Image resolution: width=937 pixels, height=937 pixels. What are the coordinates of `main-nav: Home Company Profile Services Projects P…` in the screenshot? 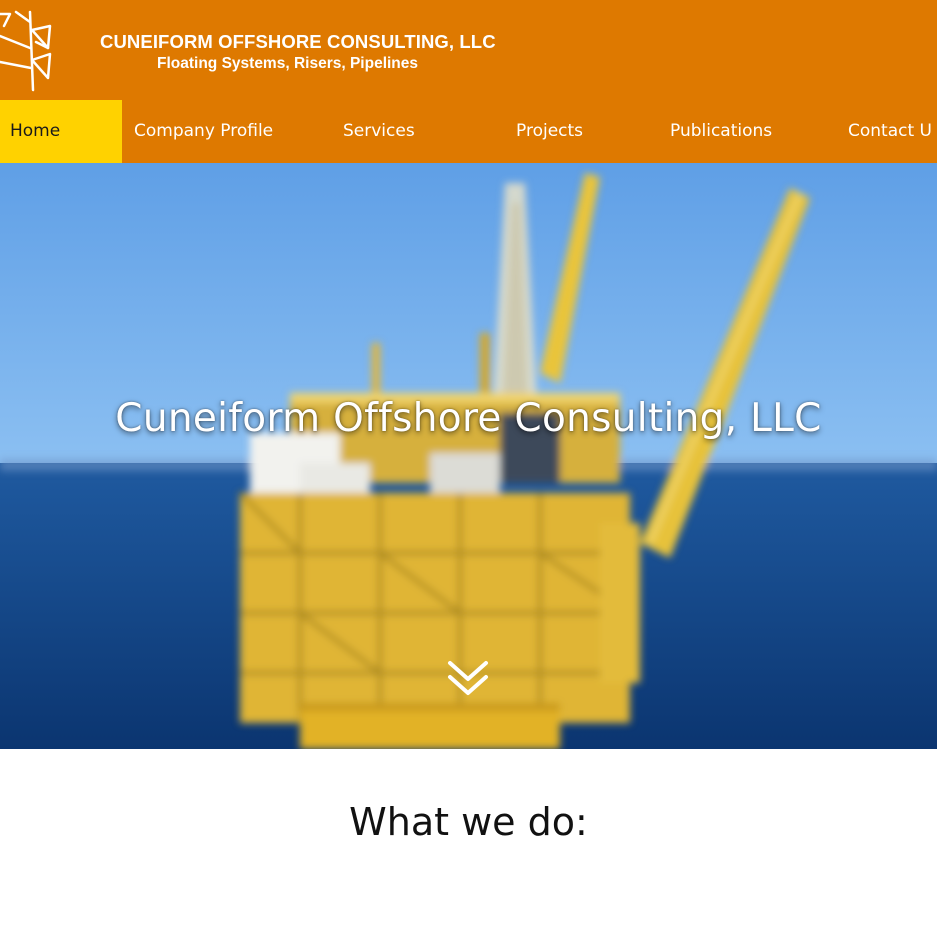 It's located at (468, 131).